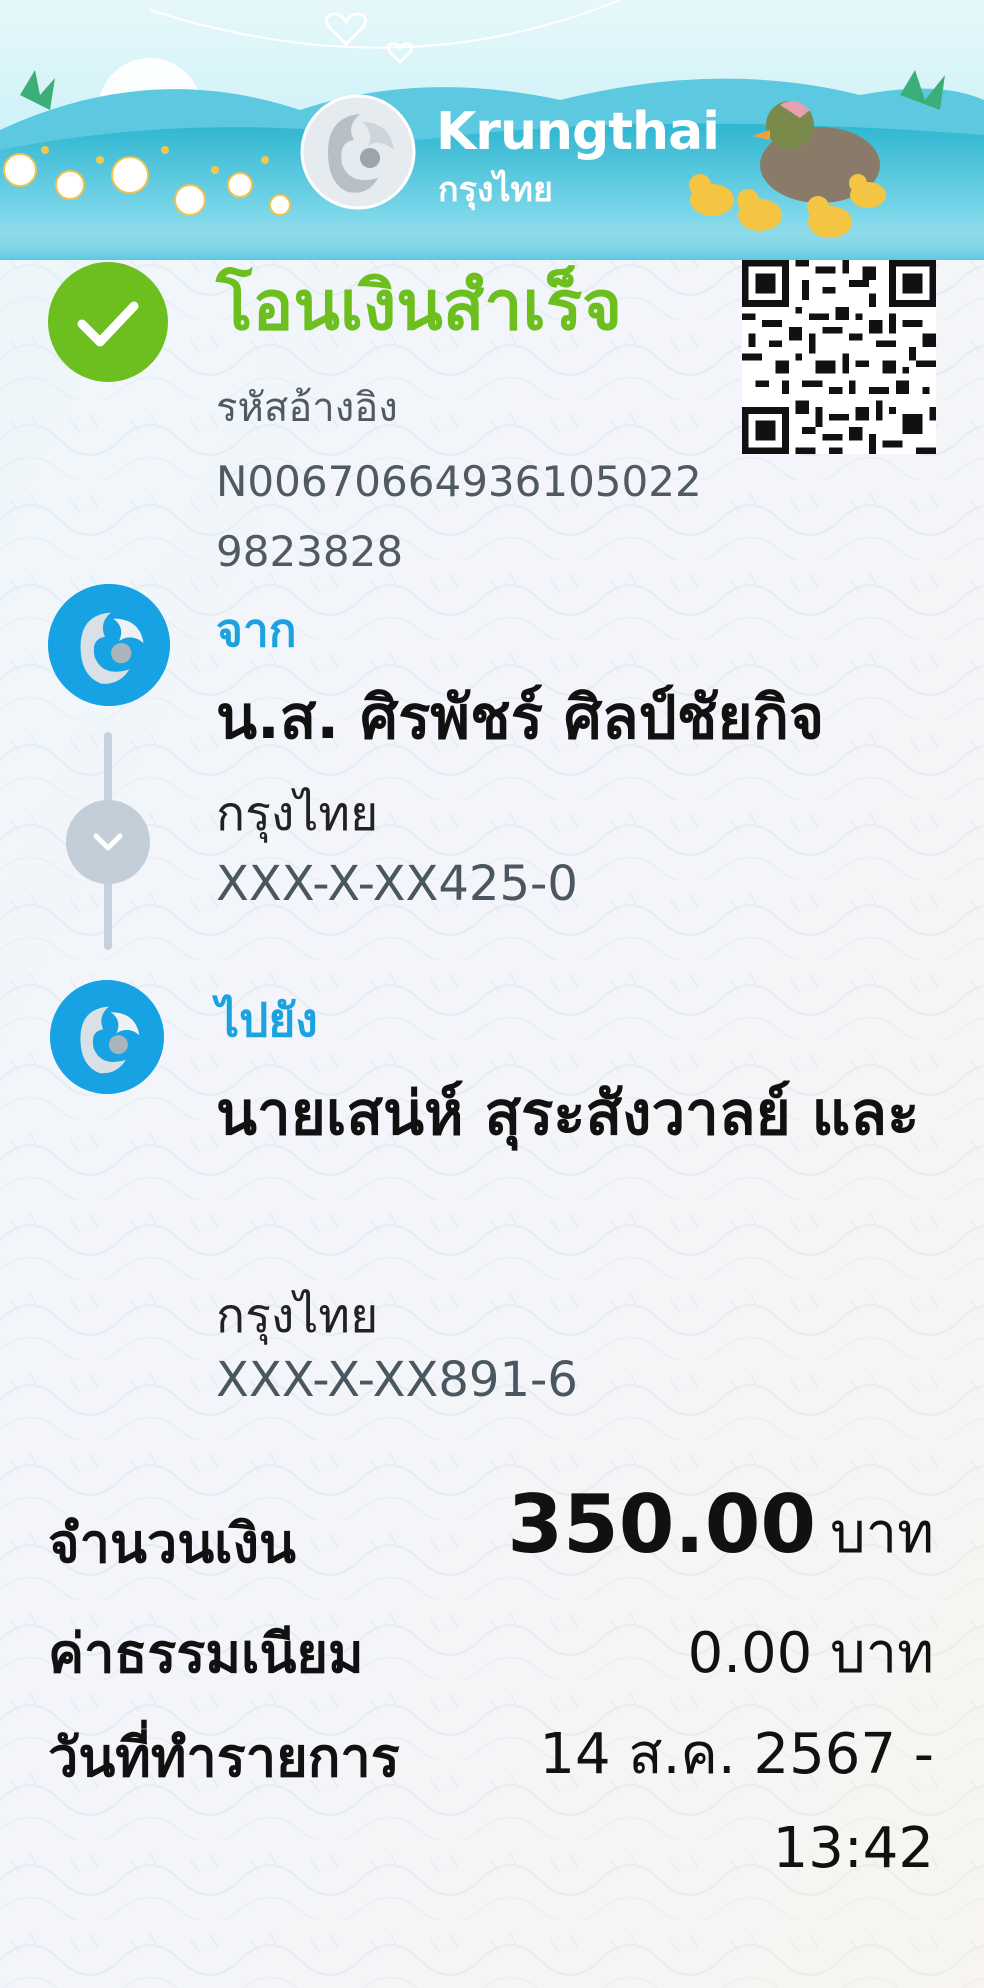 The height and width of the screenshot is (1988, 984). I want to click on date-label: วันที่ทำรายการ, so click(224, 1757).